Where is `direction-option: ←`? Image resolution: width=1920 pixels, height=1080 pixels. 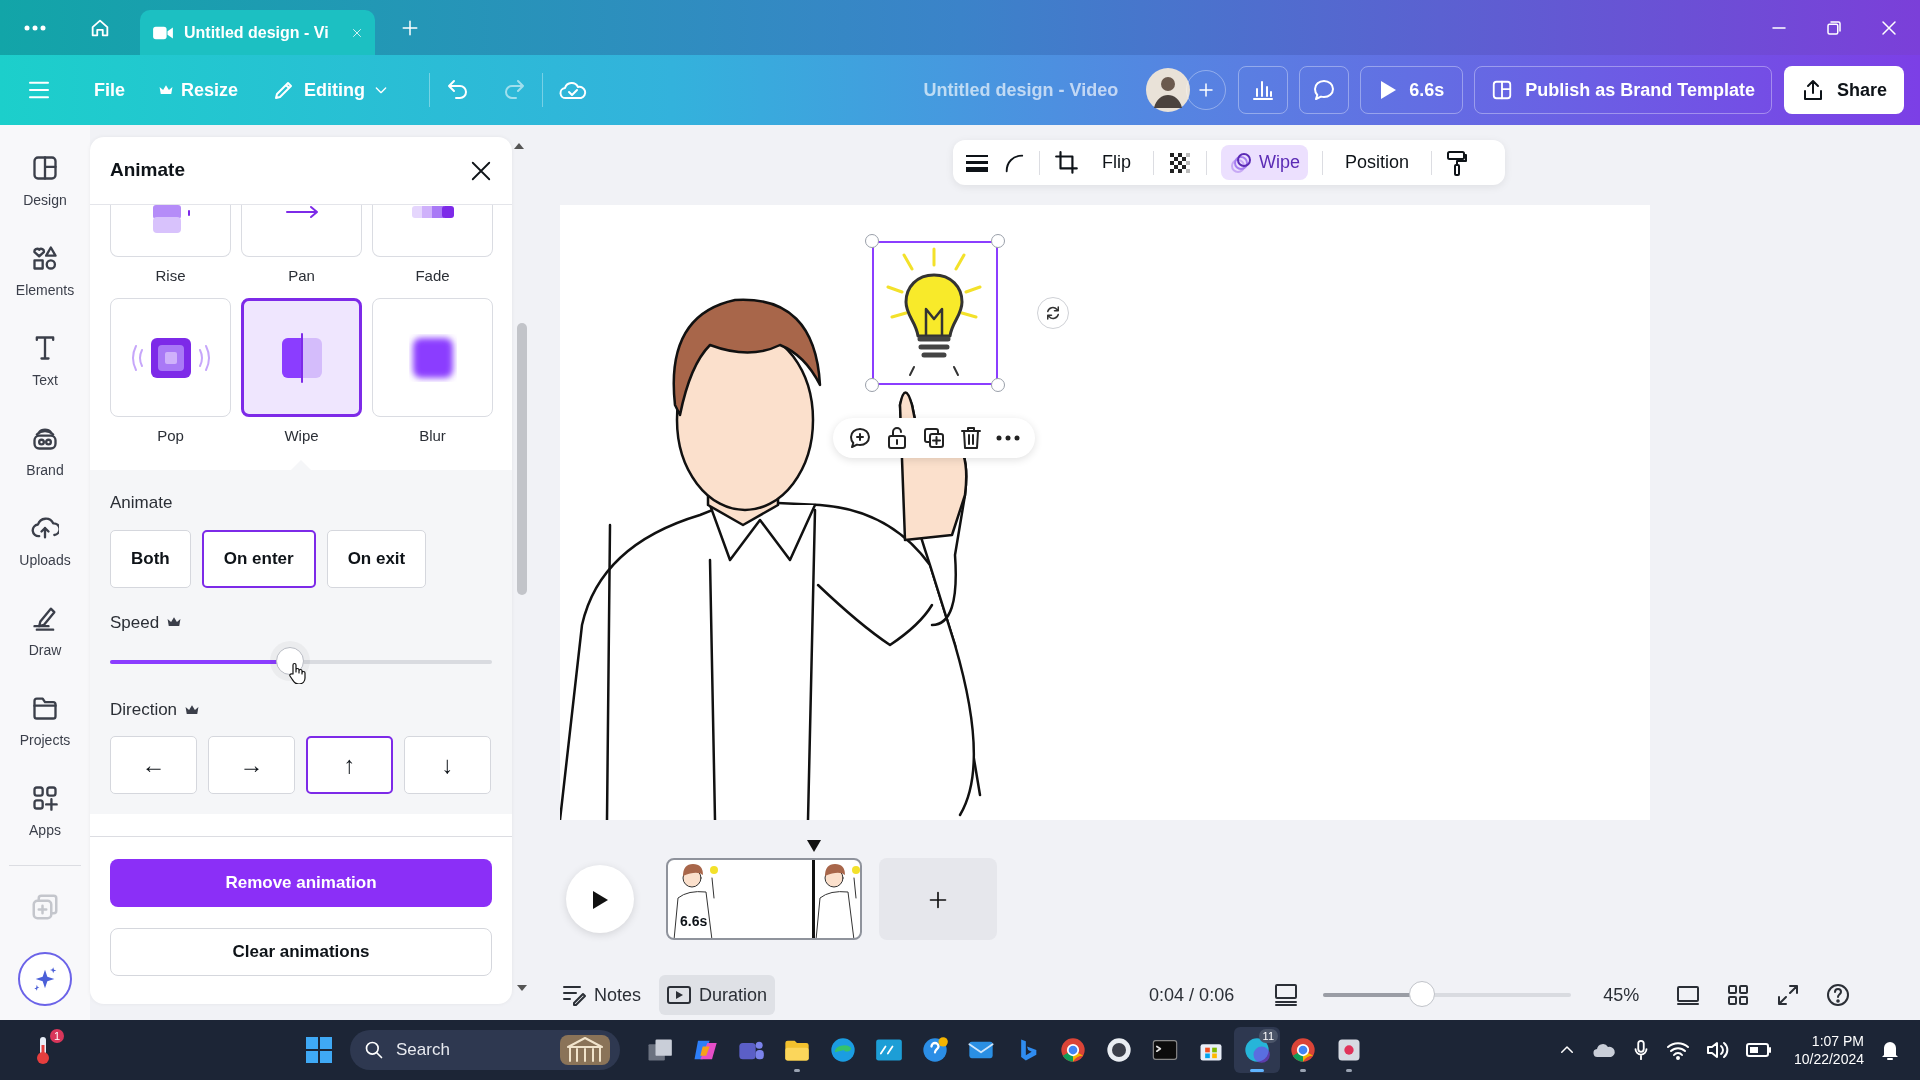
direction-option: ← is located at coordinates (153, 764).